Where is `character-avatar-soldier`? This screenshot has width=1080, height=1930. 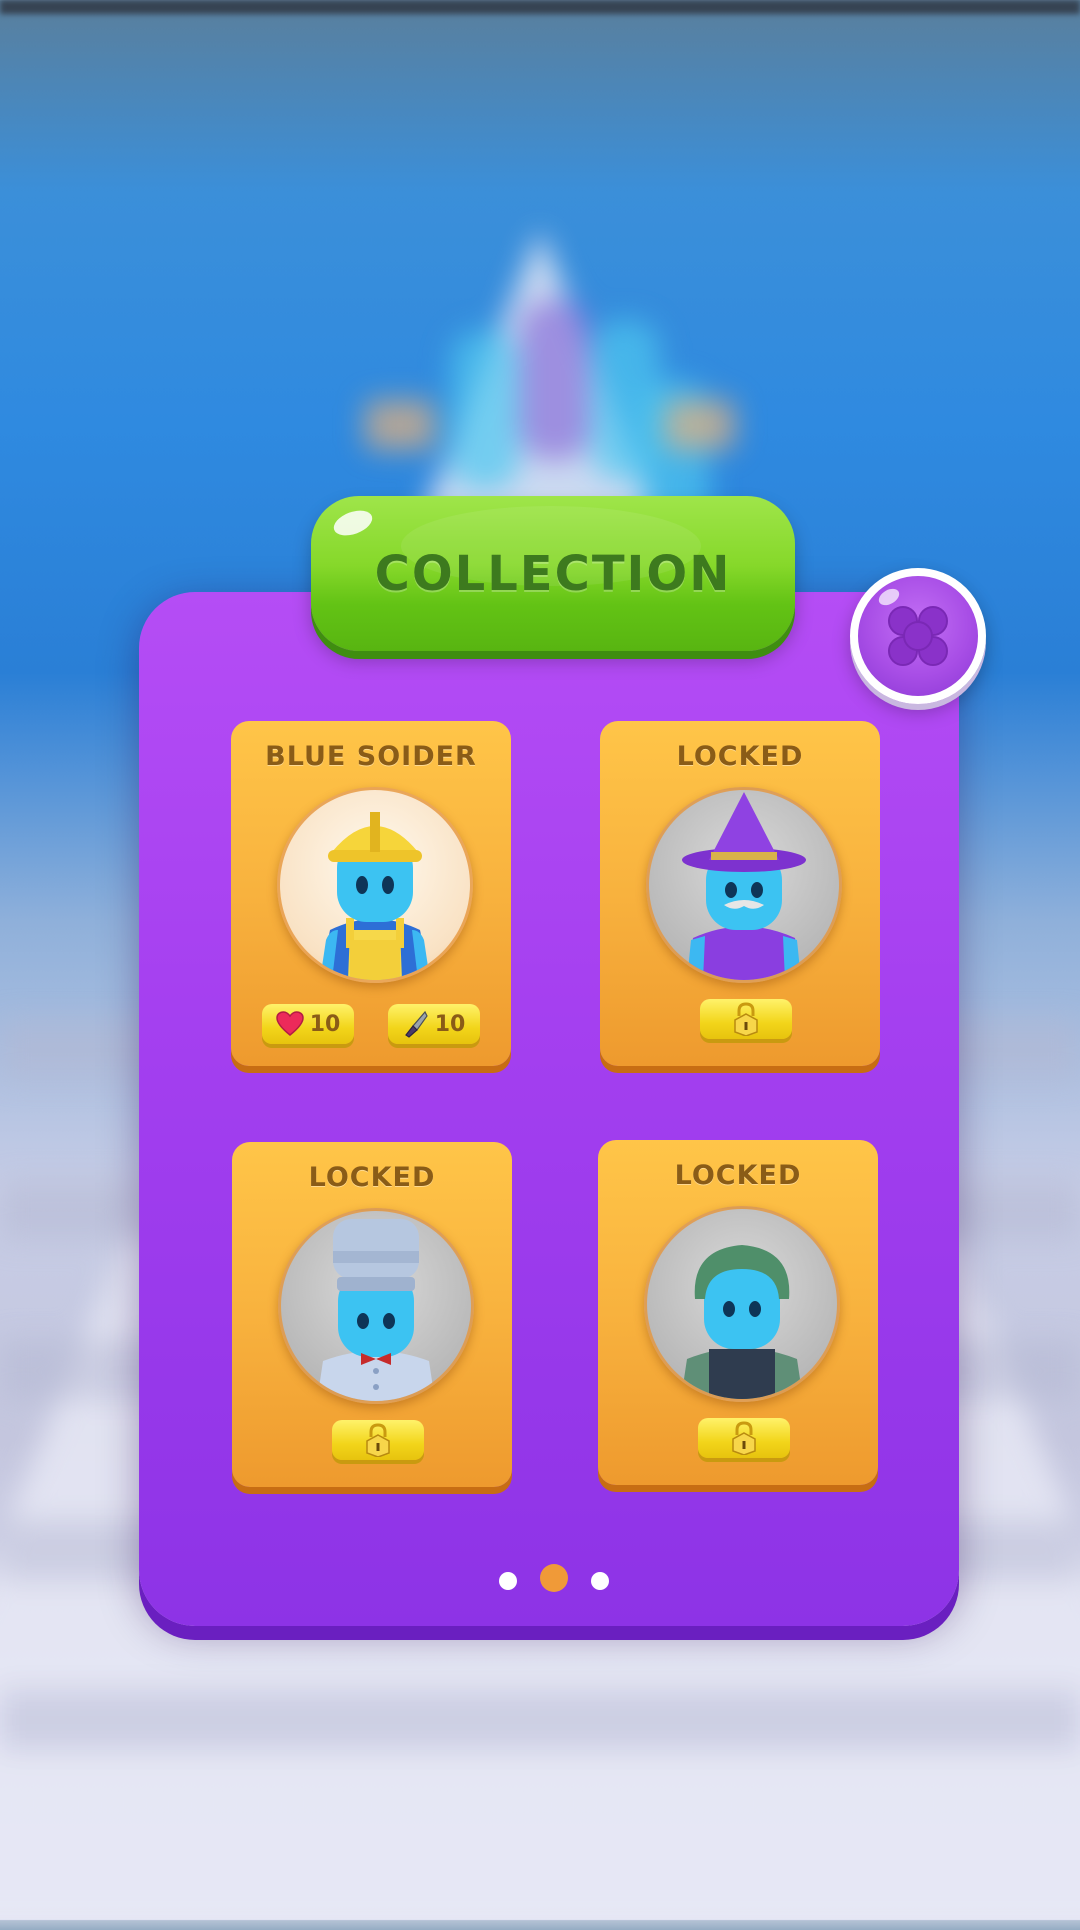 character-avatar-soldier is located at coordinates (742, 1304).